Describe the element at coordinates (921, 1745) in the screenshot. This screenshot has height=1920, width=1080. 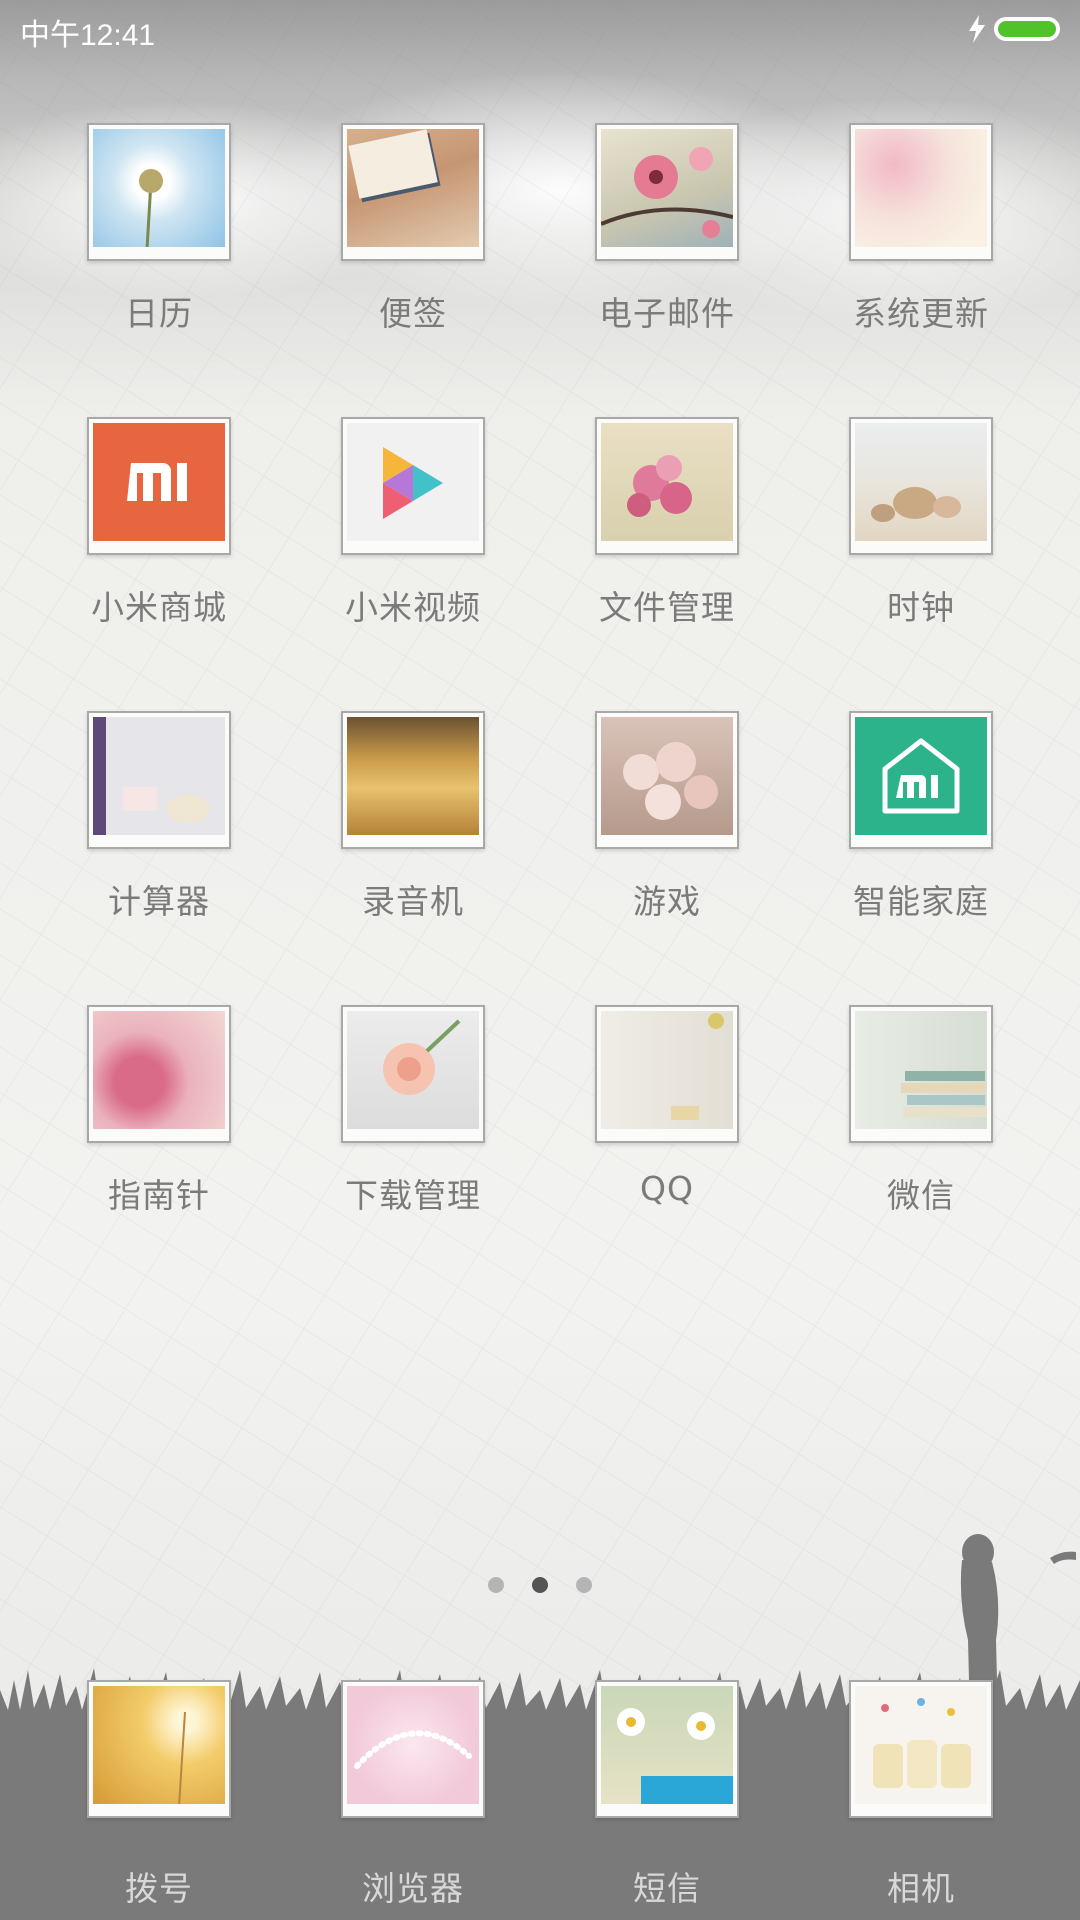
I see `yogurt-jars-photo-icon` at that location.